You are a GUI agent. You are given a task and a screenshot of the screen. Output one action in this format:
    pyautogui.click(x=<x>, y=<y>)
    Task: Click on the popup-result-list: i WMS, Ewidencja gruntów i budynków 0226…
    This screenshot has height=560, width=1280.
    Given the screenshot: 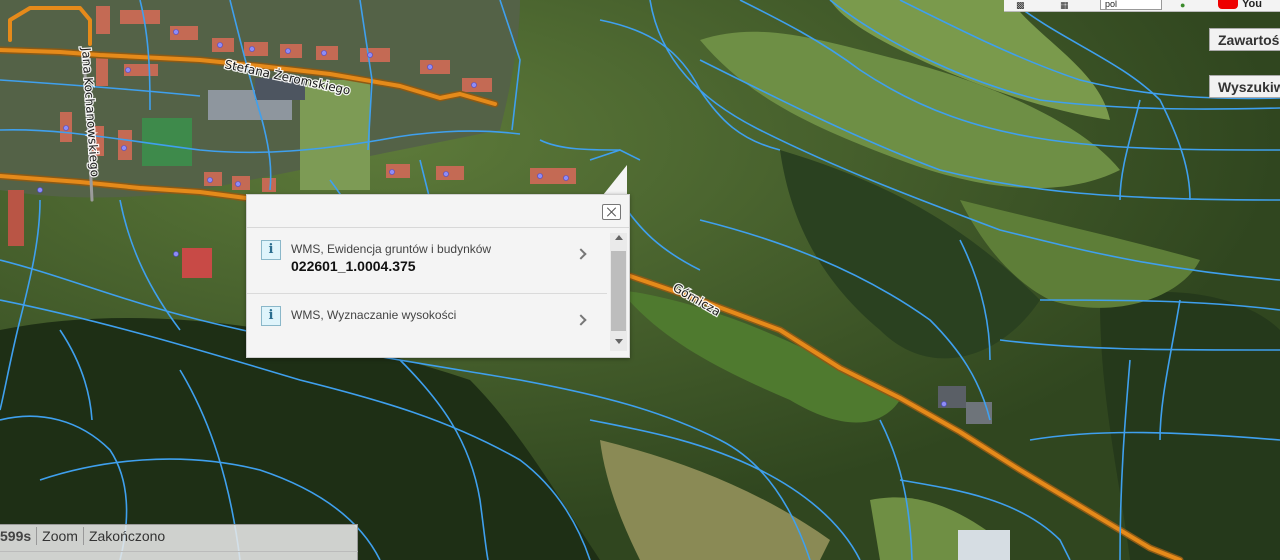 What is the action you would take?
    pyautogui.click(x=427, y=292)
    